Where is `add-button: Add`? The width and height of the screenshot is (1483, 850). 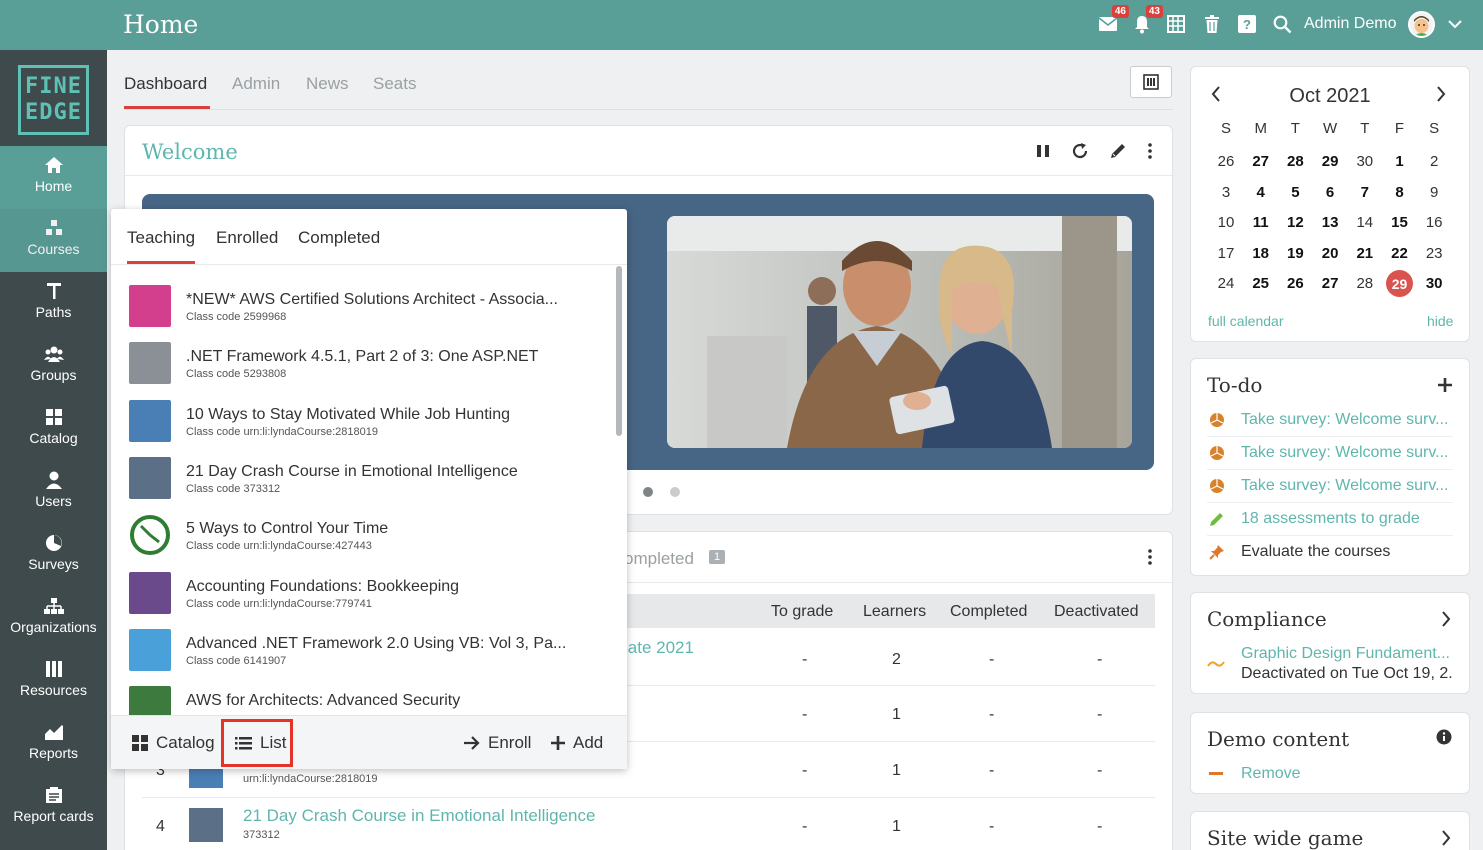 add-button: Add is located at coordinates (577, 743).